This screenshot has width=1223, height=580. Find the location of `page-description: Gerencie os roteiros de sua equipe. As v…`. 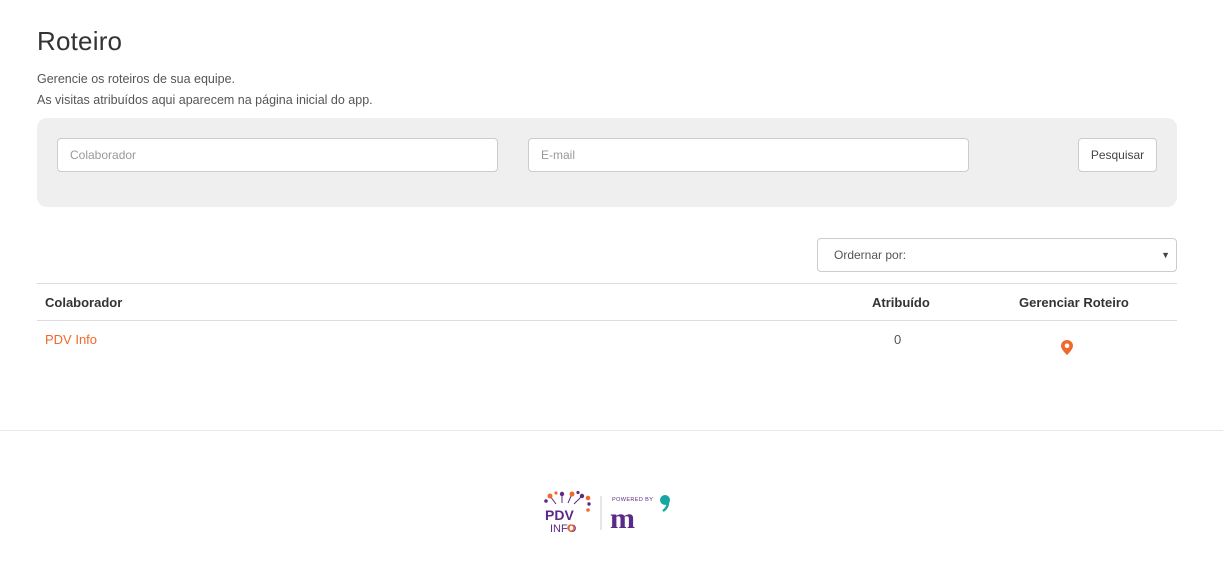

page-description: Gerencie os roteiros de sua equipe. As v… is located at coordinates (205, 90).